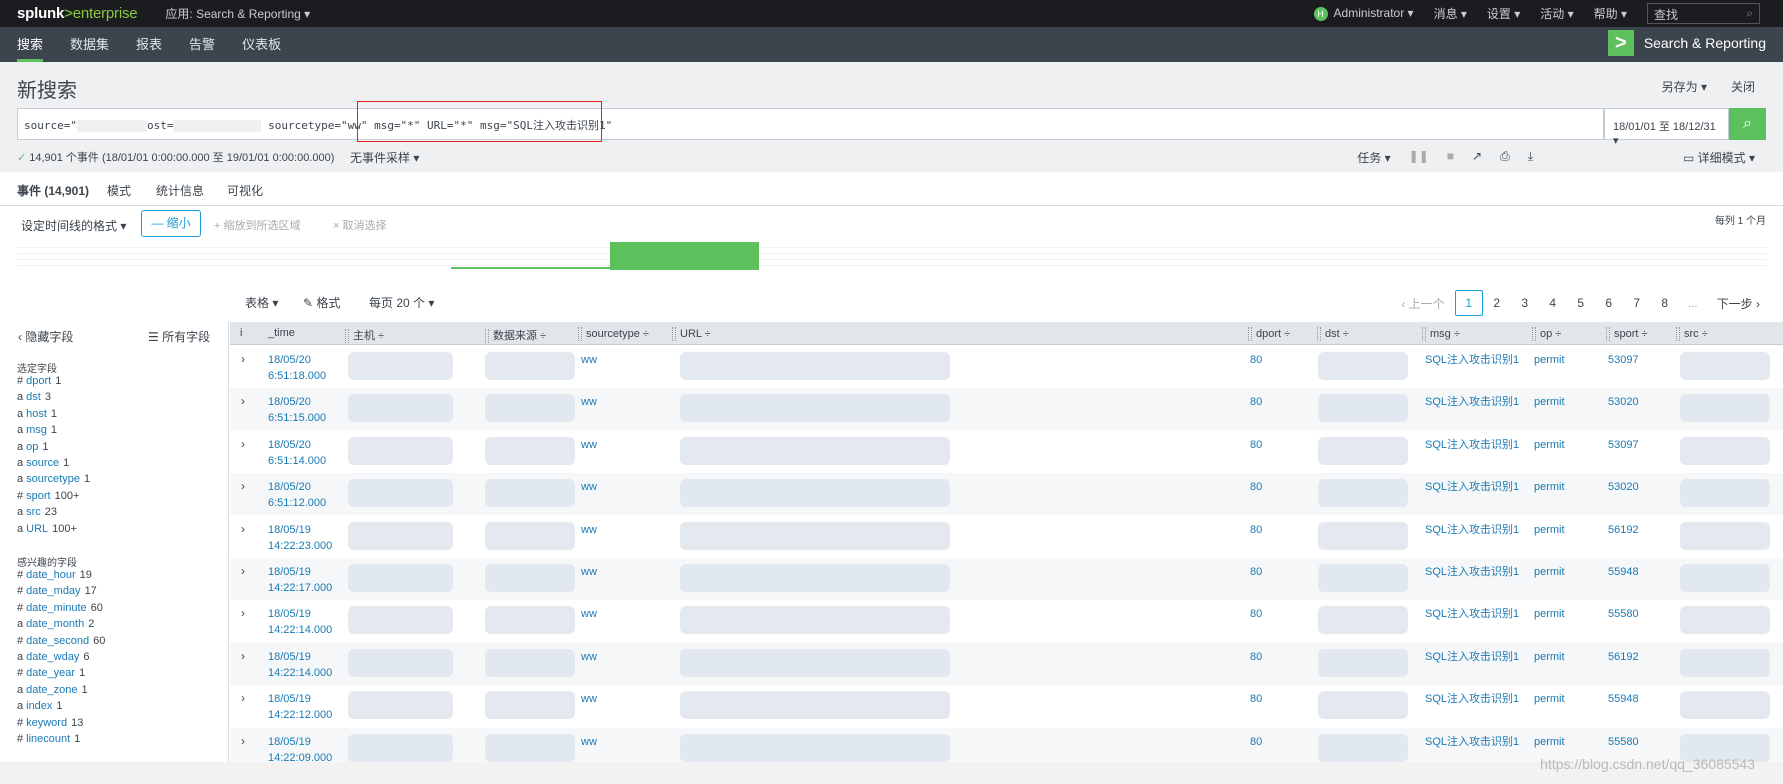  I want to click on hide-fields-button: ‹ 隐藏字段, so click(45, 337).